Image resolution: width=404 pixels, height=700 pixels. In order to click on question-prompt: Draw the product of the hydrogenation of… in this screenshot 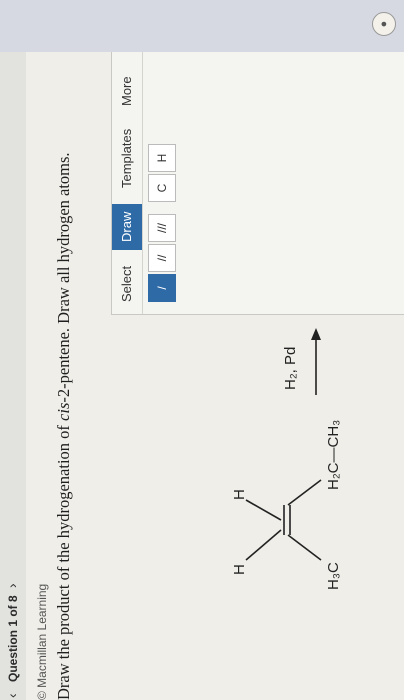, I will do `click(64, 426)`.